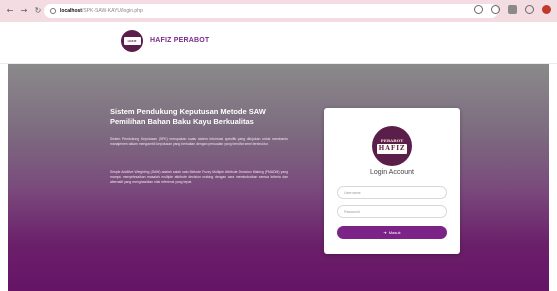 Image resolution: width=557 pixels, height=291 pixels. Describe the element at coordinates (385, 232) in the screenshot. I see `login-arrow-icon: ➜` at that location.